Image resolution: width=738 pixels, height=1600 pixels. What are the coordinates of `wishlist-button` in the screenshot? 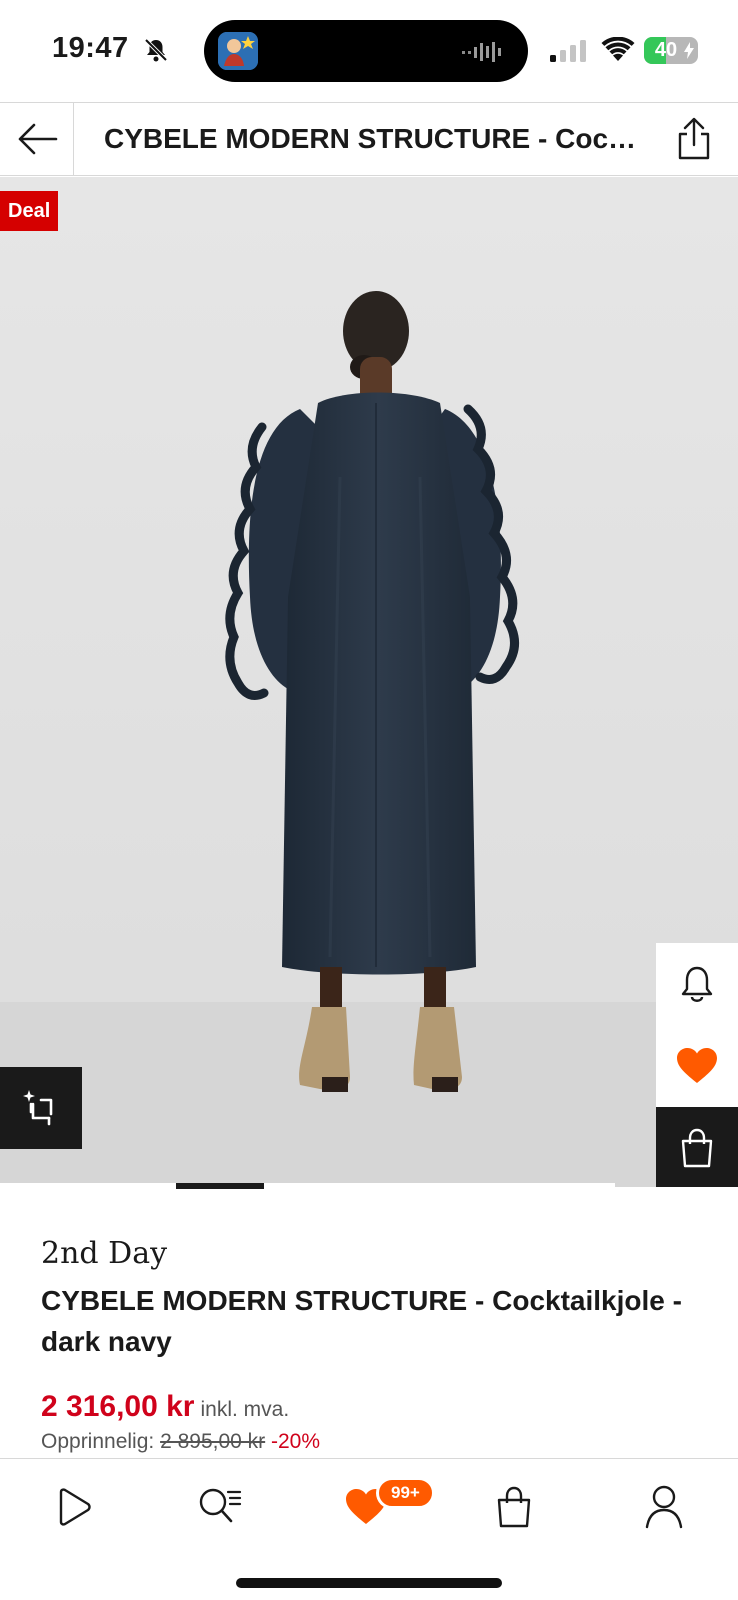 It's located at (697, 1066).